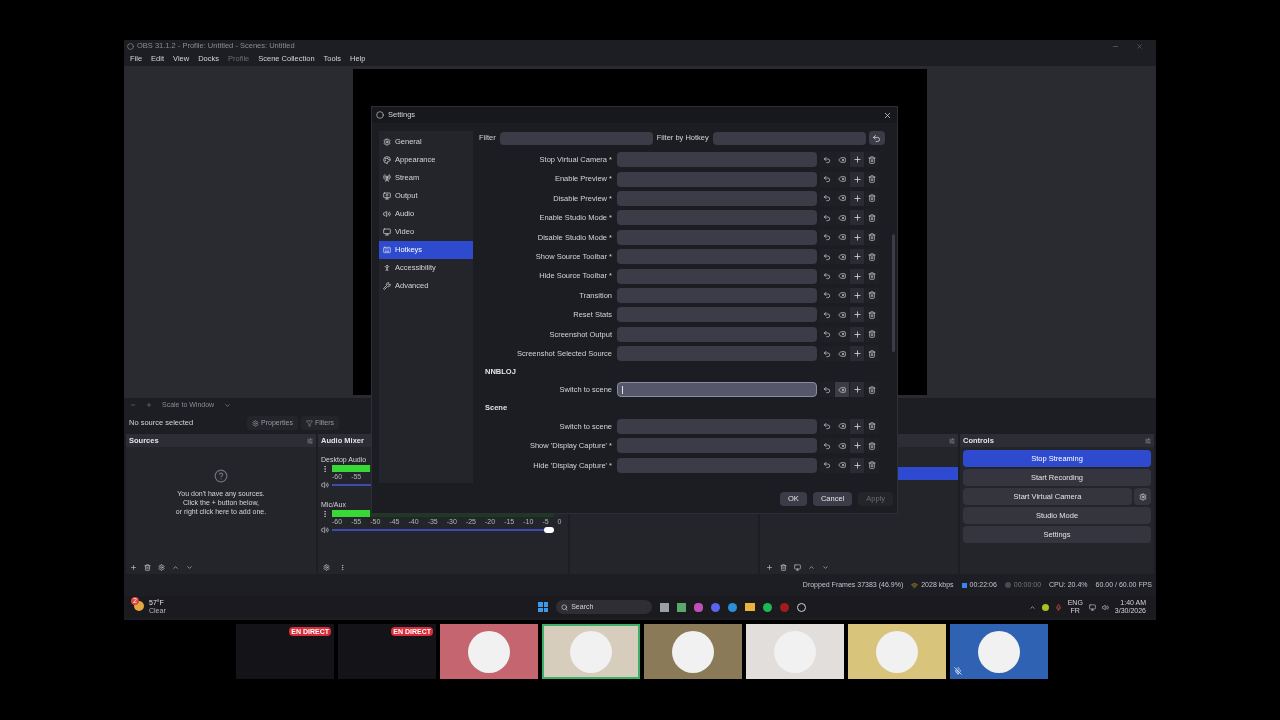  What do you see at coordinates (576, 138) in the screenshot?
I see `filter-input-field` at bounding box center [576, 138].